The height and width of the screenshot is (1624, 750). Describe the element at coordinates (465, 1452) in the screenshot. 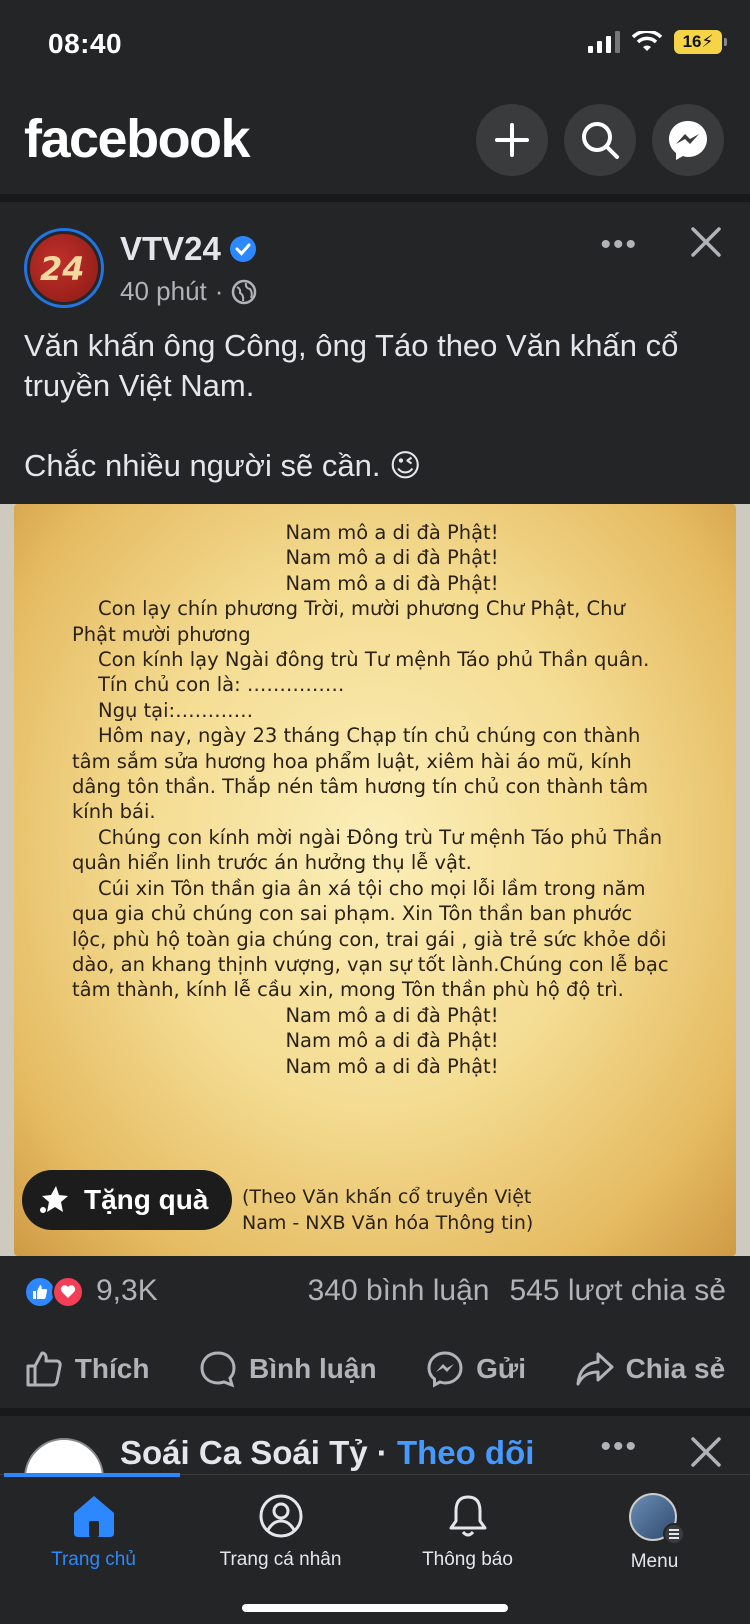

I see `follow-button: Theo dõi` at that location.